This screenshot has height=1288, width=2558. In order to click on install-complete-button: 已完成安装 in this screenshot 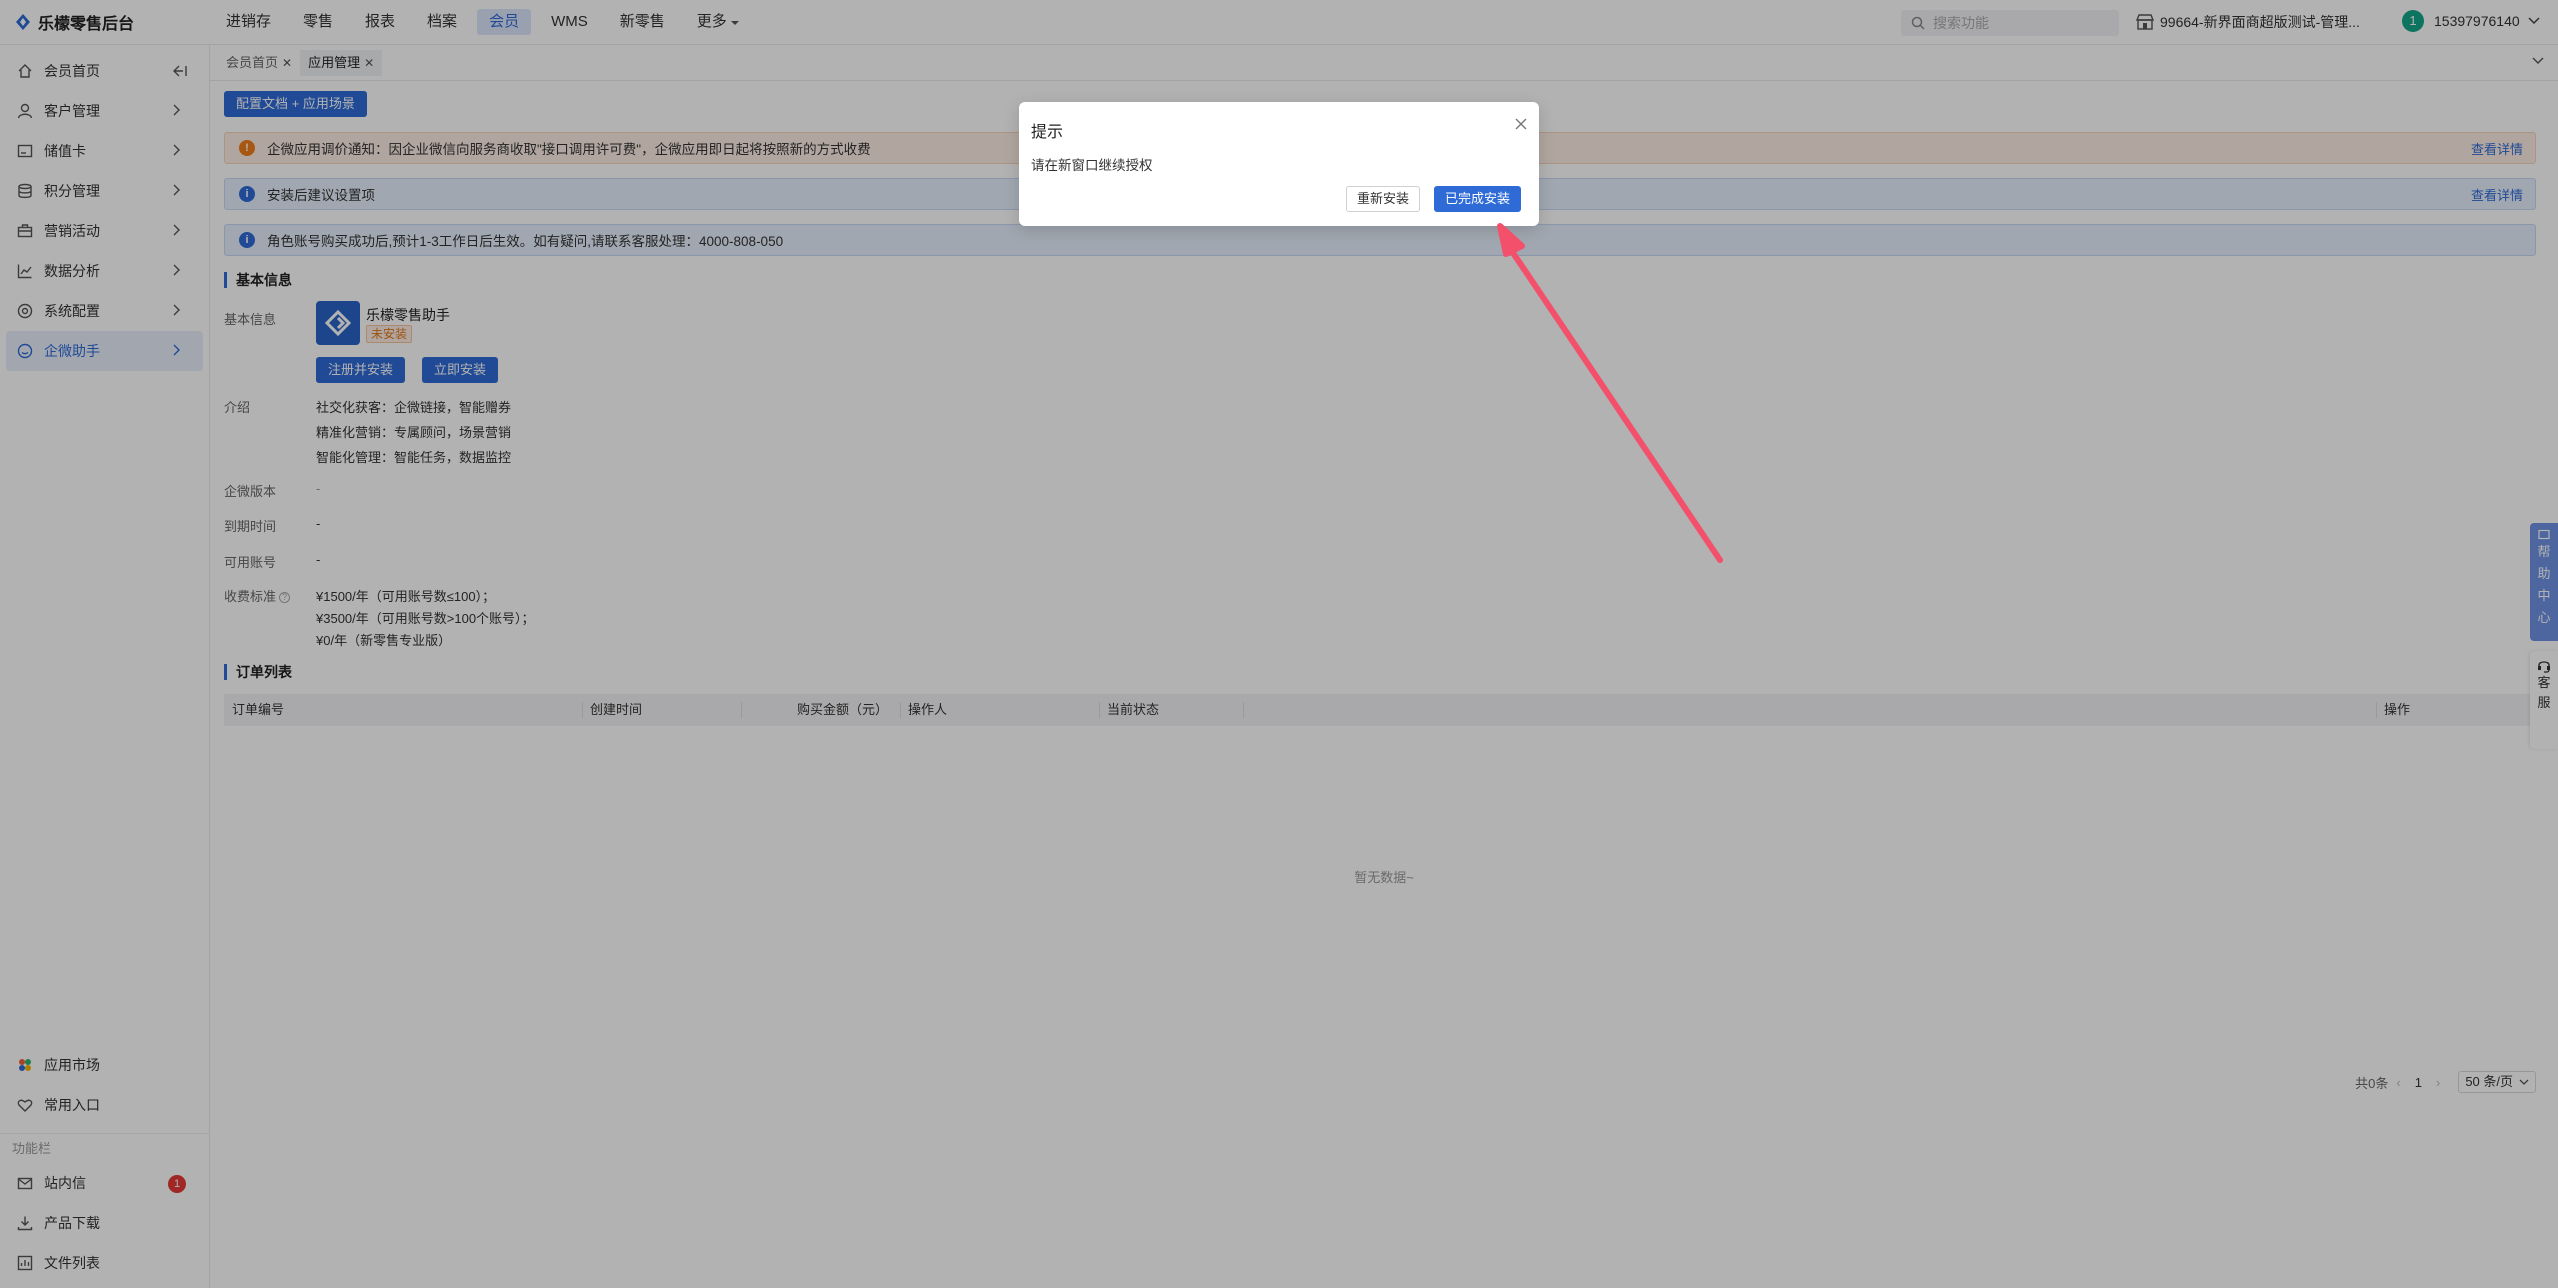, I will do `click(1478, 199)`.